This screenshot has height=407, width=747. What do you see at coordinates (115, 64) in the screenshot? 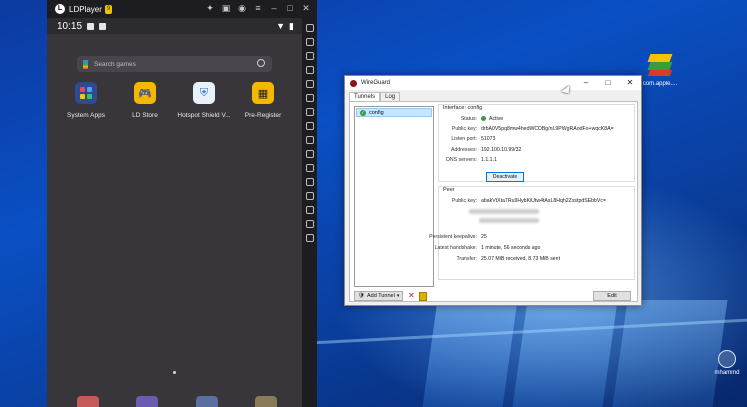
I see `search-placeholder: Search games` at bounding box center [115, 64].